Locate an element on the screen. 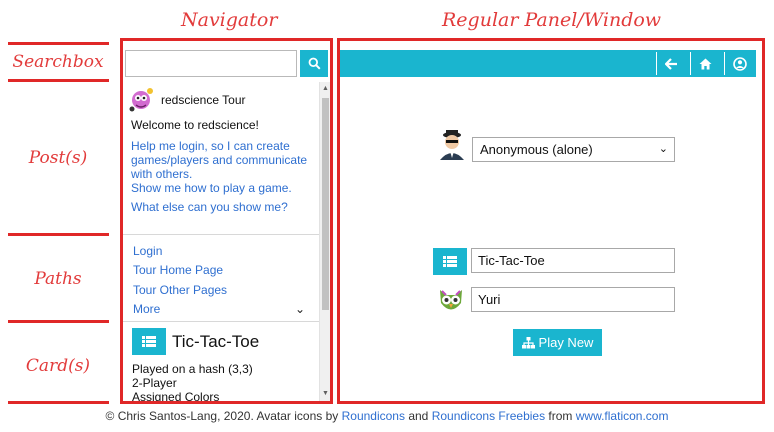  scroll-down-arrow-icon: ▼ is located at coordinates (325, 393).